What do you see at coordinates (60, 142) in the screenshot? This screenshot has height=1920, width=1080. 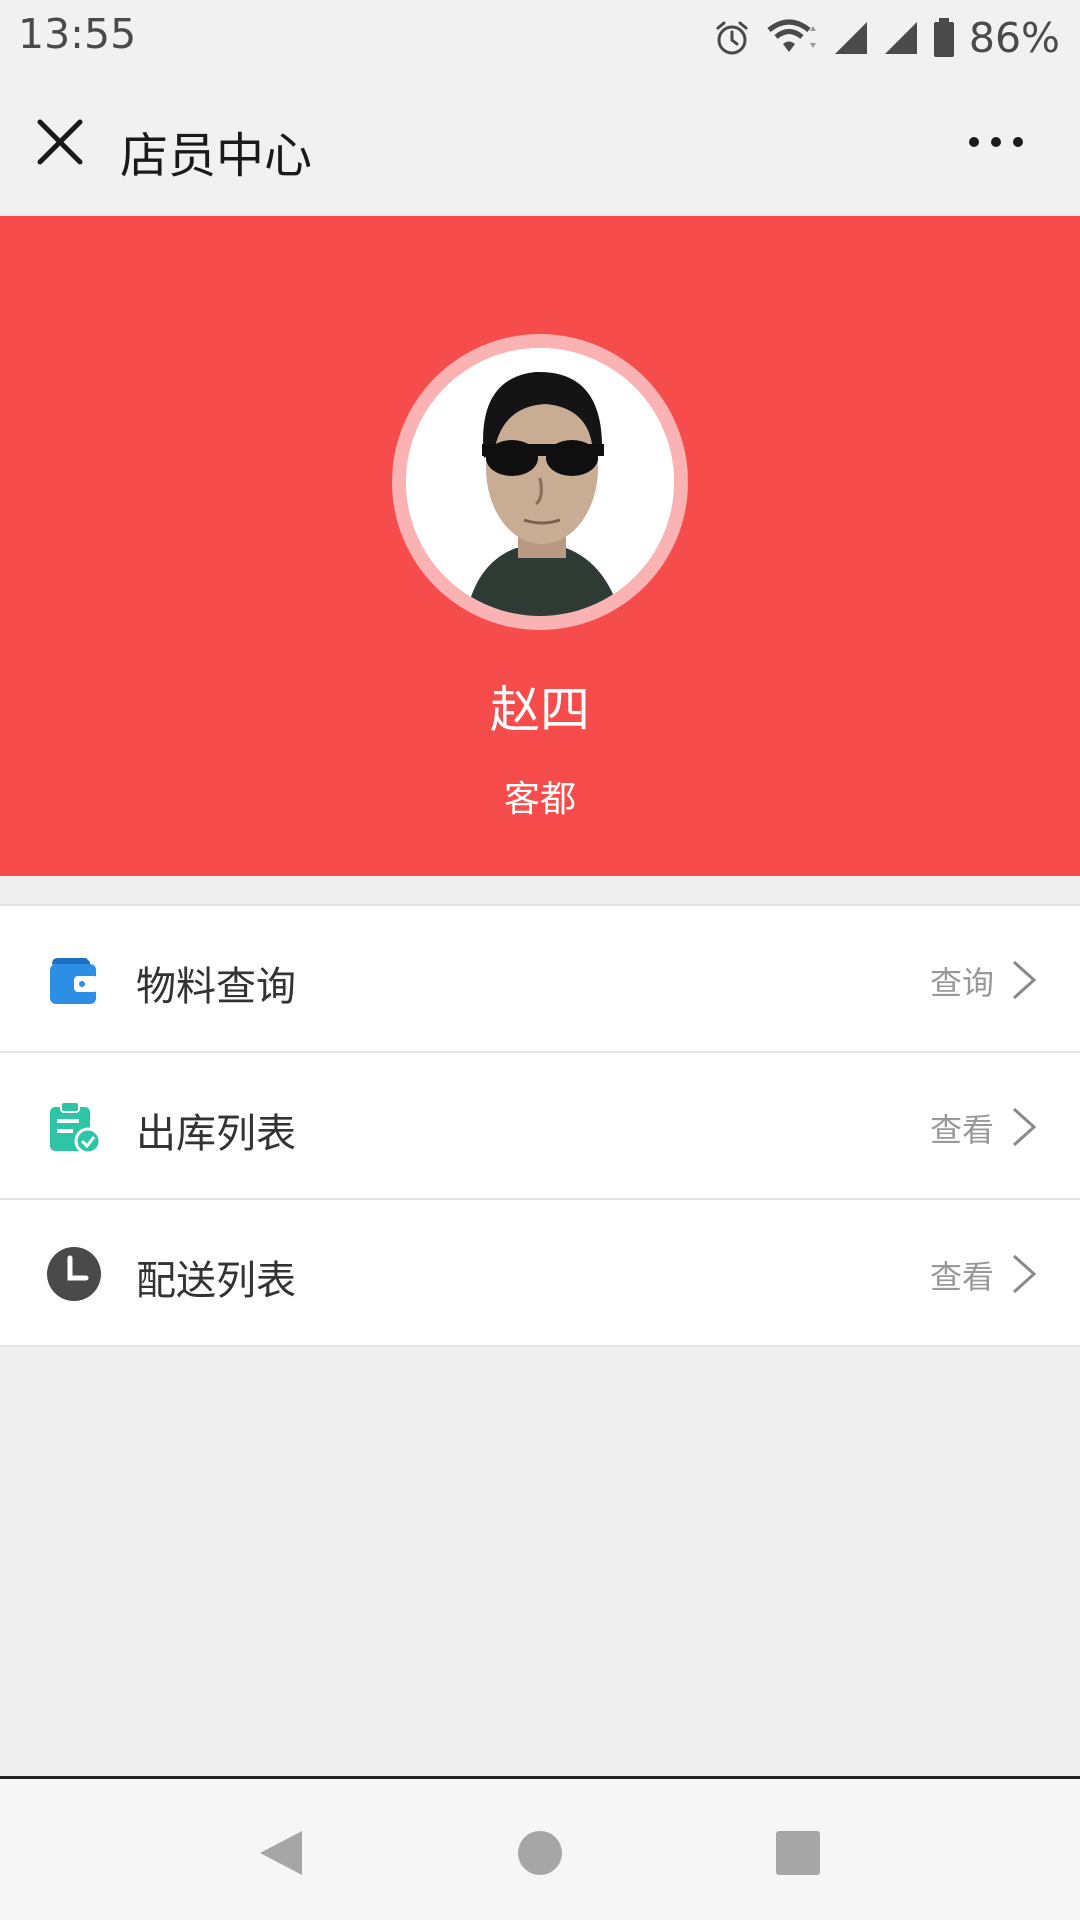 I see `close-icon` at bounding box center [60, 142].